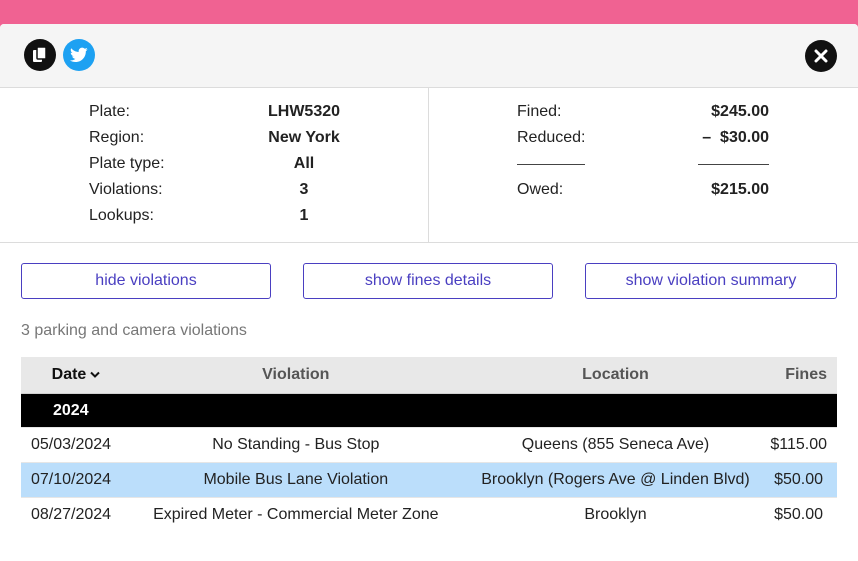 The height and width of the screenshot is (561, 858). Describe the element at coordinates (127, 163) in the screenshot. I see `plate-type-label: Plate type:` at that location.